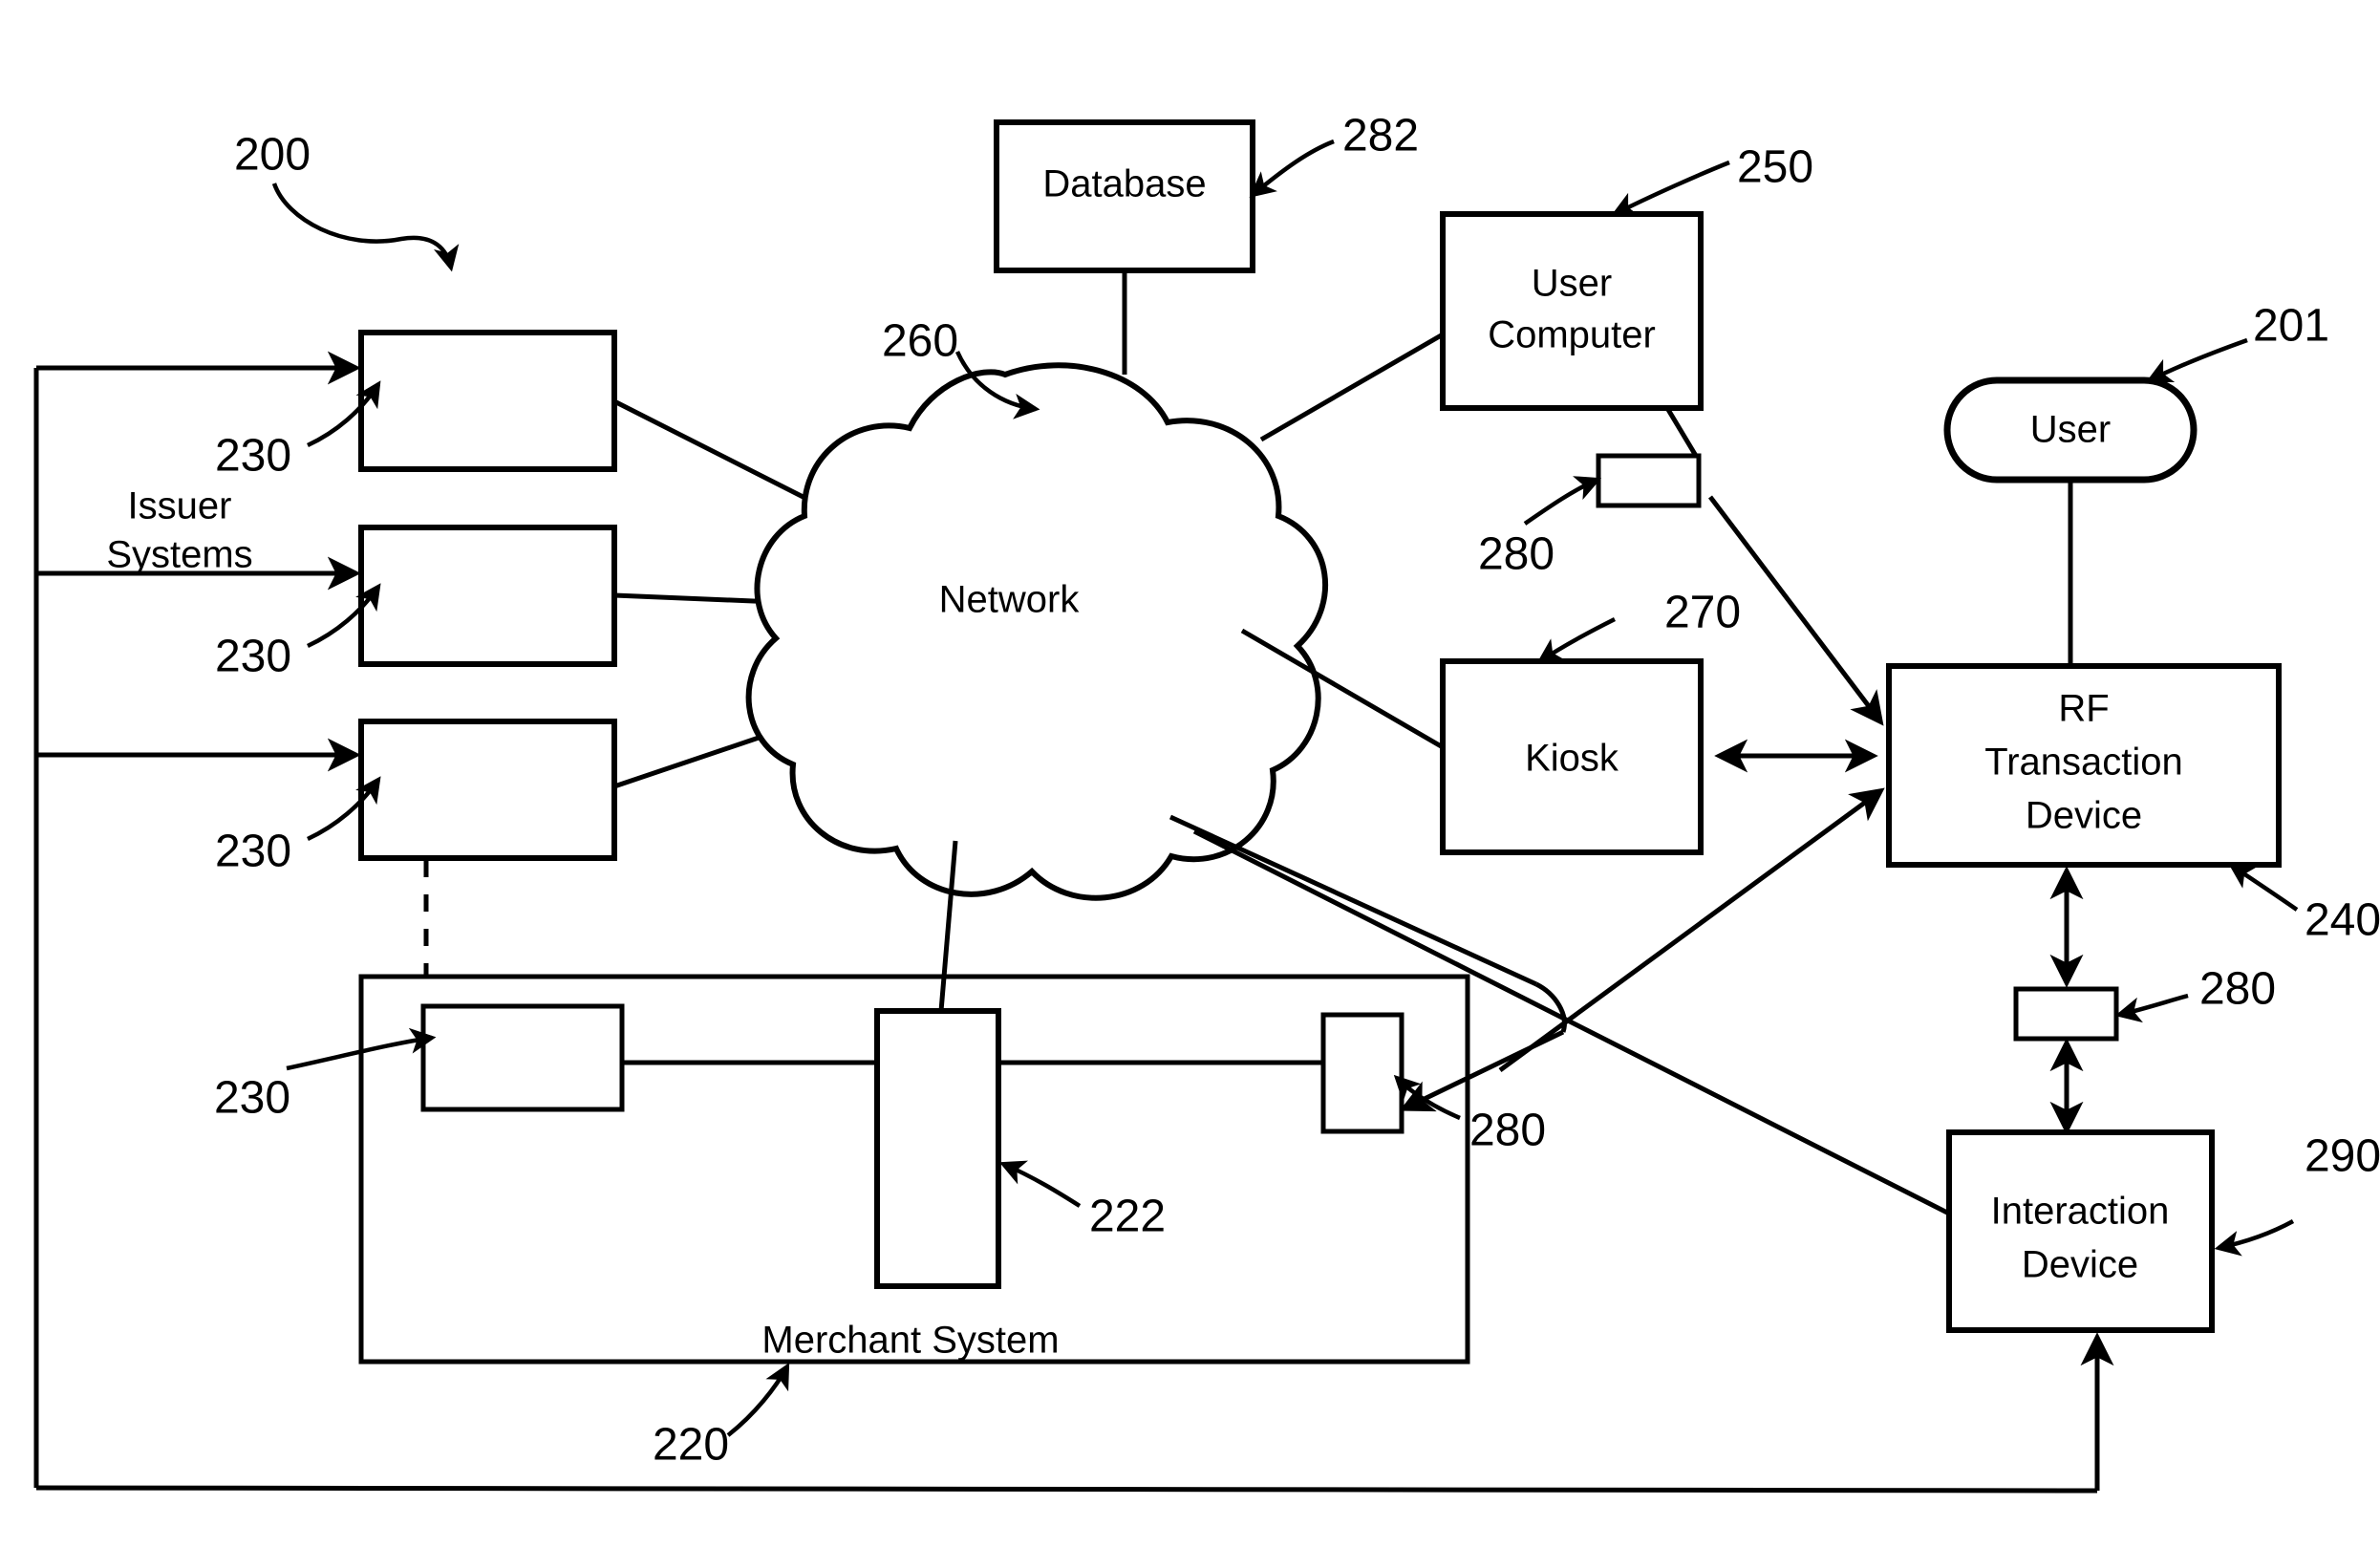 This screenshot has height=1548, width=2380. I want to click on rf-device-label-line1: RF, so click(2083, 709).